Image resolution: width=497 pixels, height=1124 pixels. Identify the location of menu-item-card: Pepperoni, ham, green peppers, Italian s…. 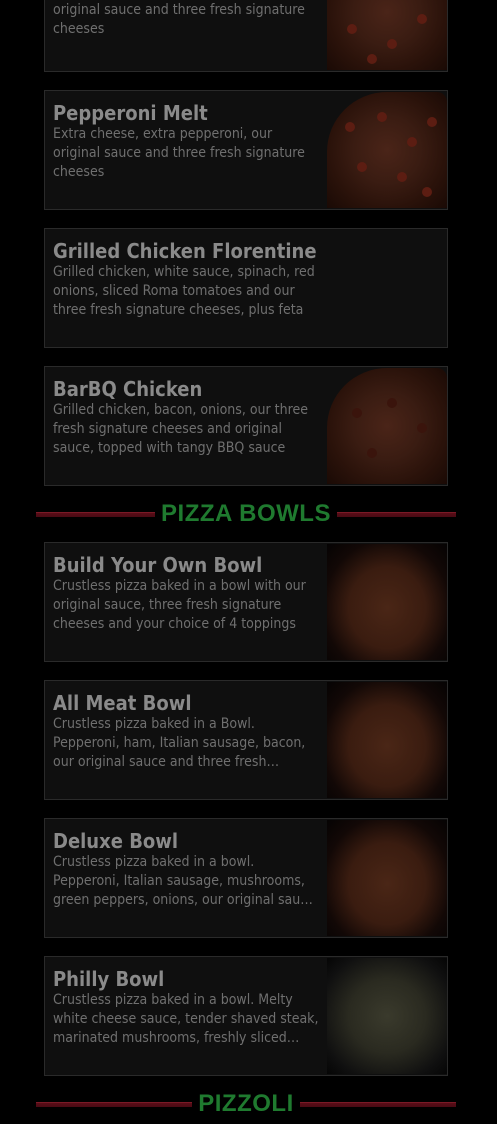
(246, 36).